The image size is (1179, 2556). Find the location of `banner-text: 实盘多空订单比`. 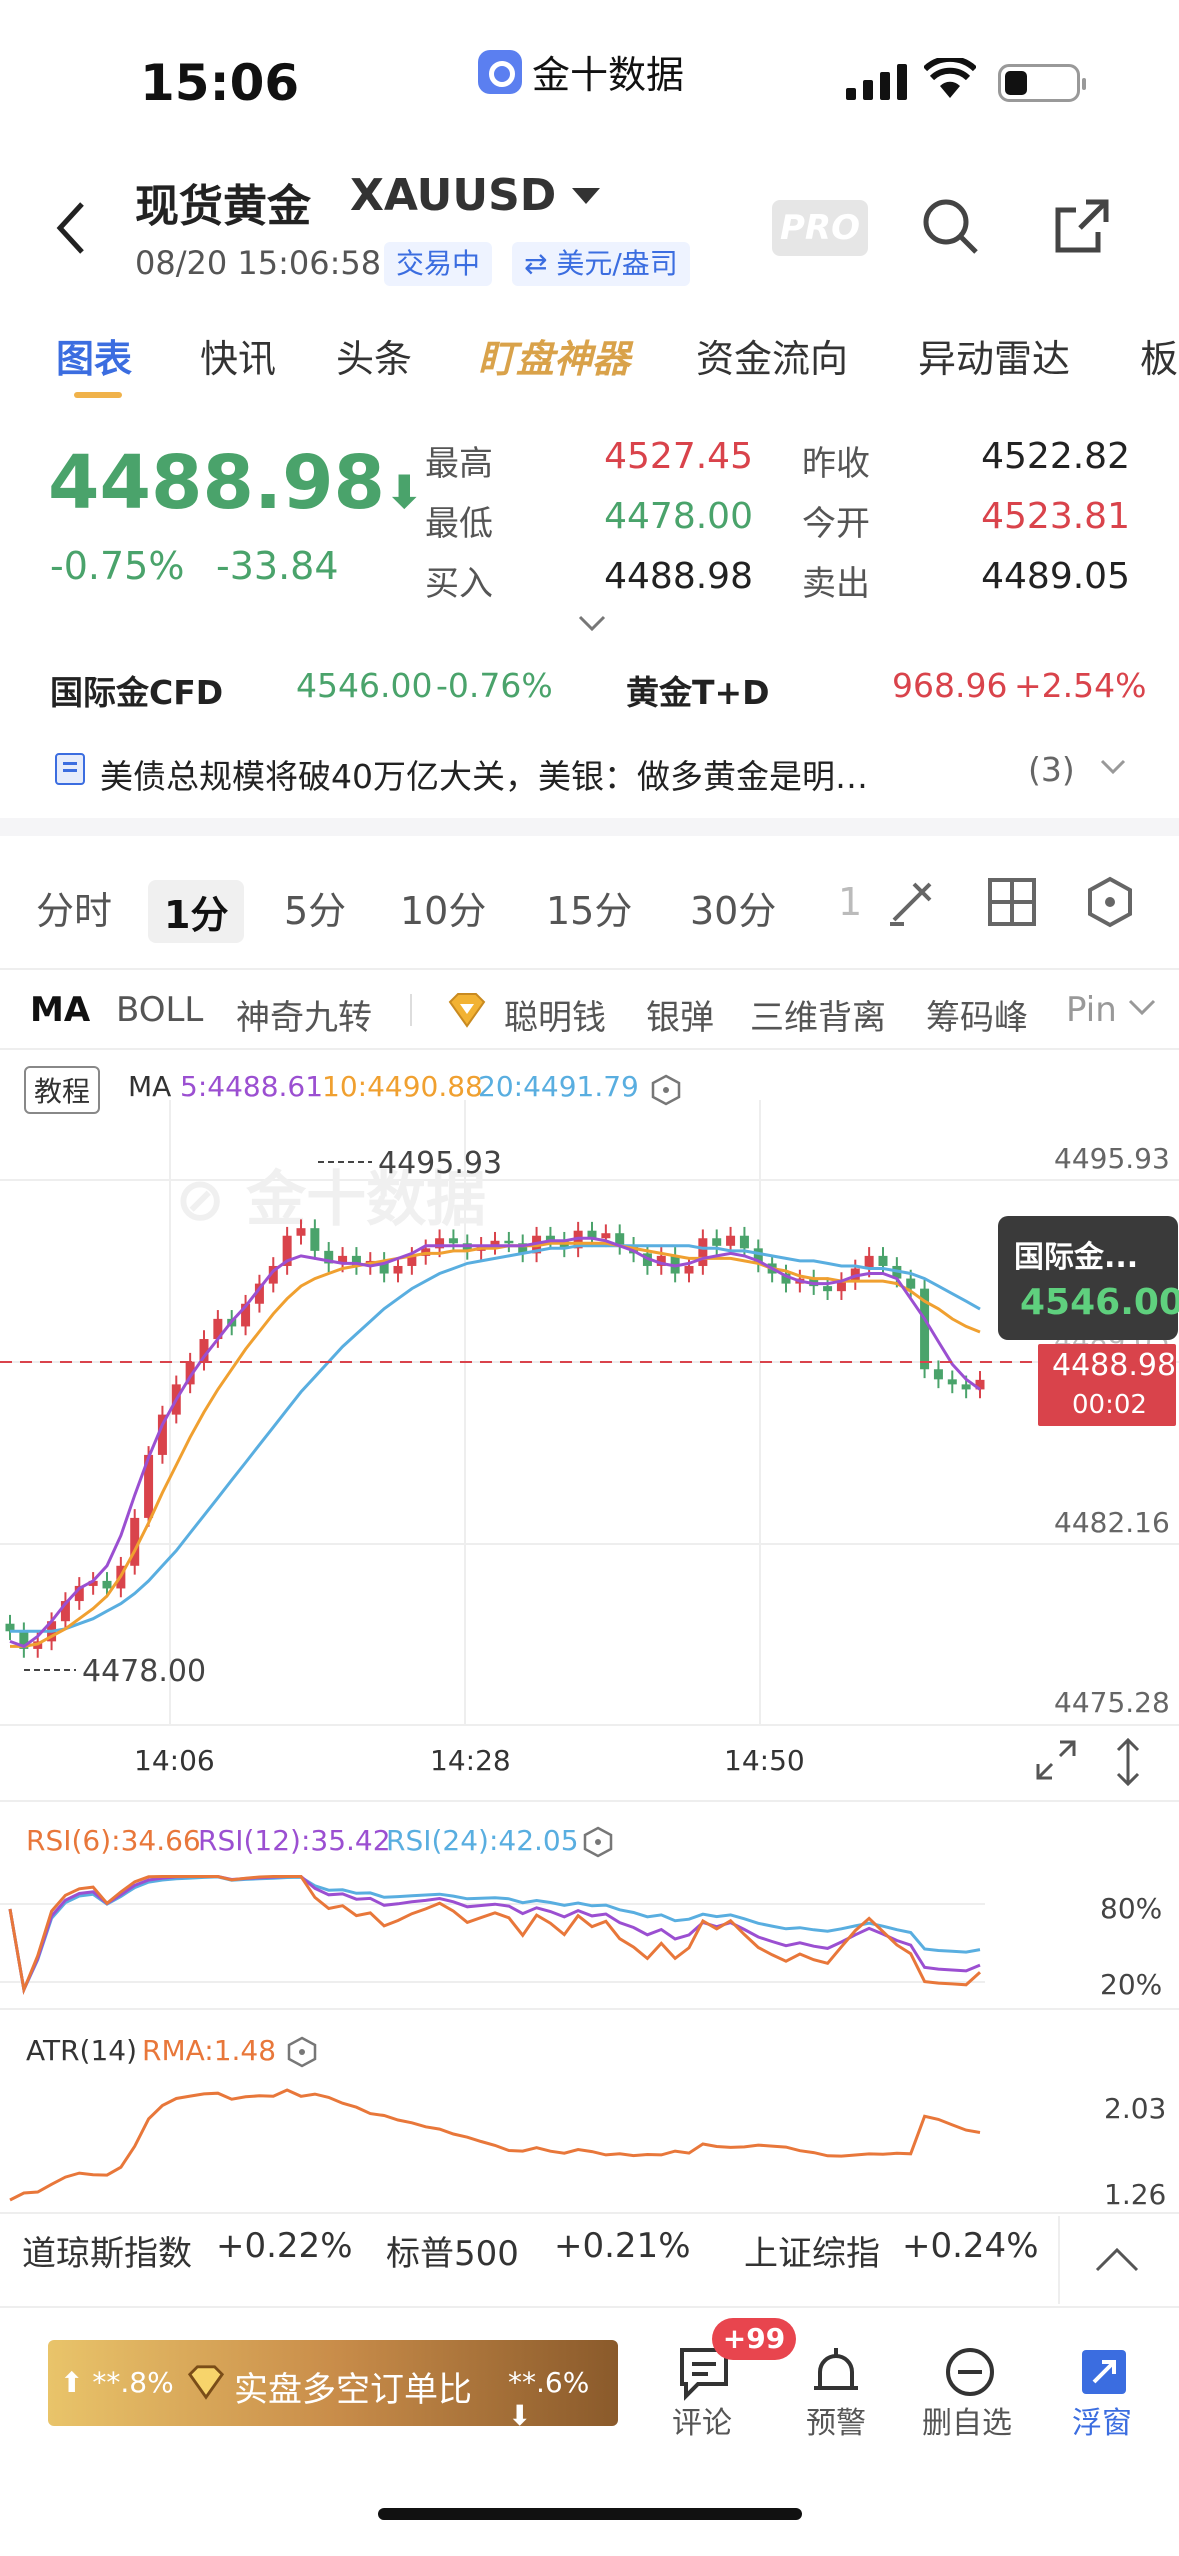

banner-text: 实盘多空订单比 is located at coordinates (353, 2390).